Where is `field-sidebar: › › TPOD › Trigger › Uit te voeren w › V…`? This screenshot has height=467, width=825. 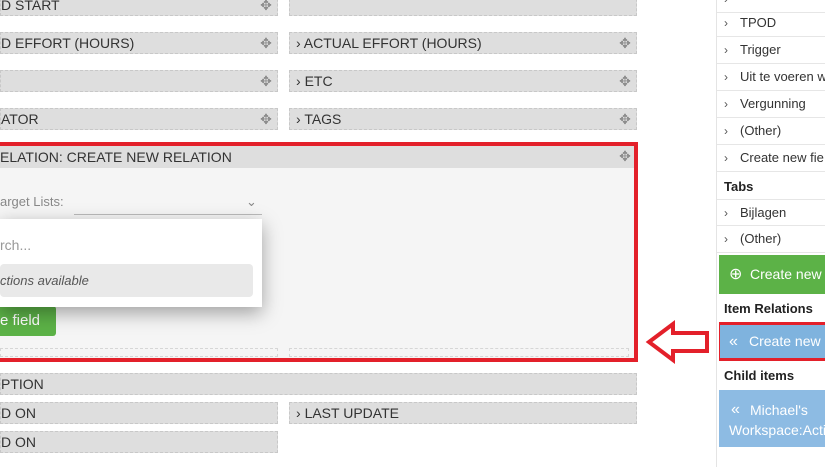
field-sidebar: › › TPOD › Trigger › Uit te voeren w › V… is located at coordinates (770, 233).